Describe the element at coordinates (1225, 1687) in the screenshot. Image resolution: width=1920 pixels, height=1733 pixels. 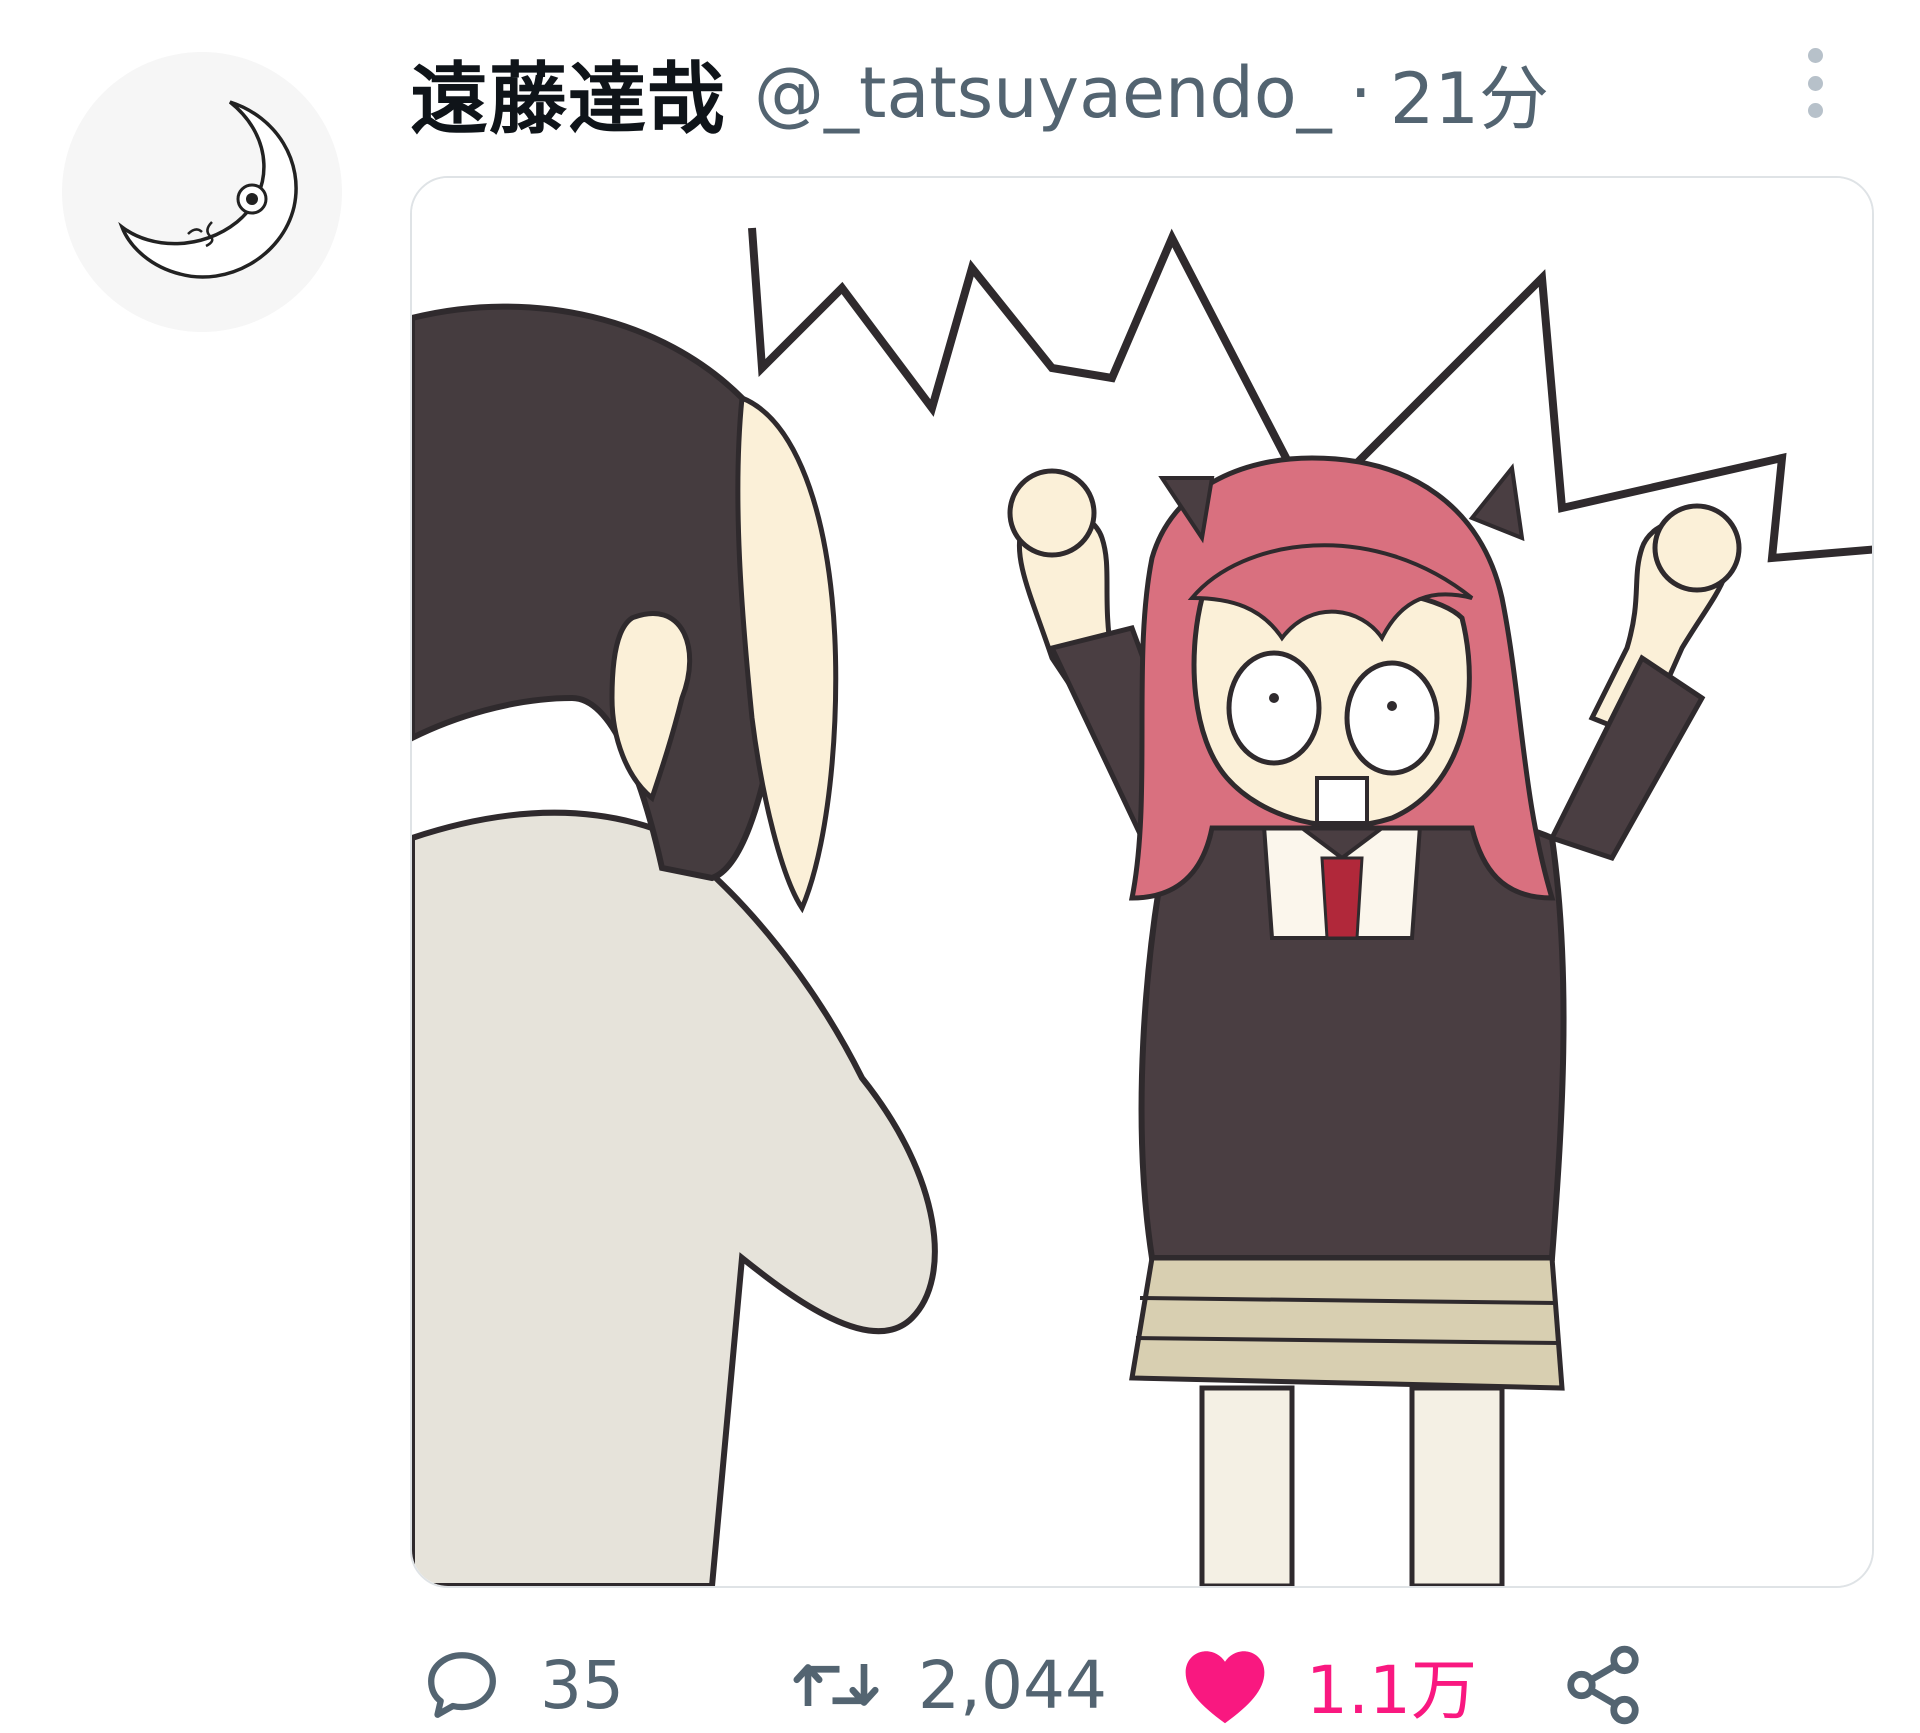
I see `heart-icon` at that location.